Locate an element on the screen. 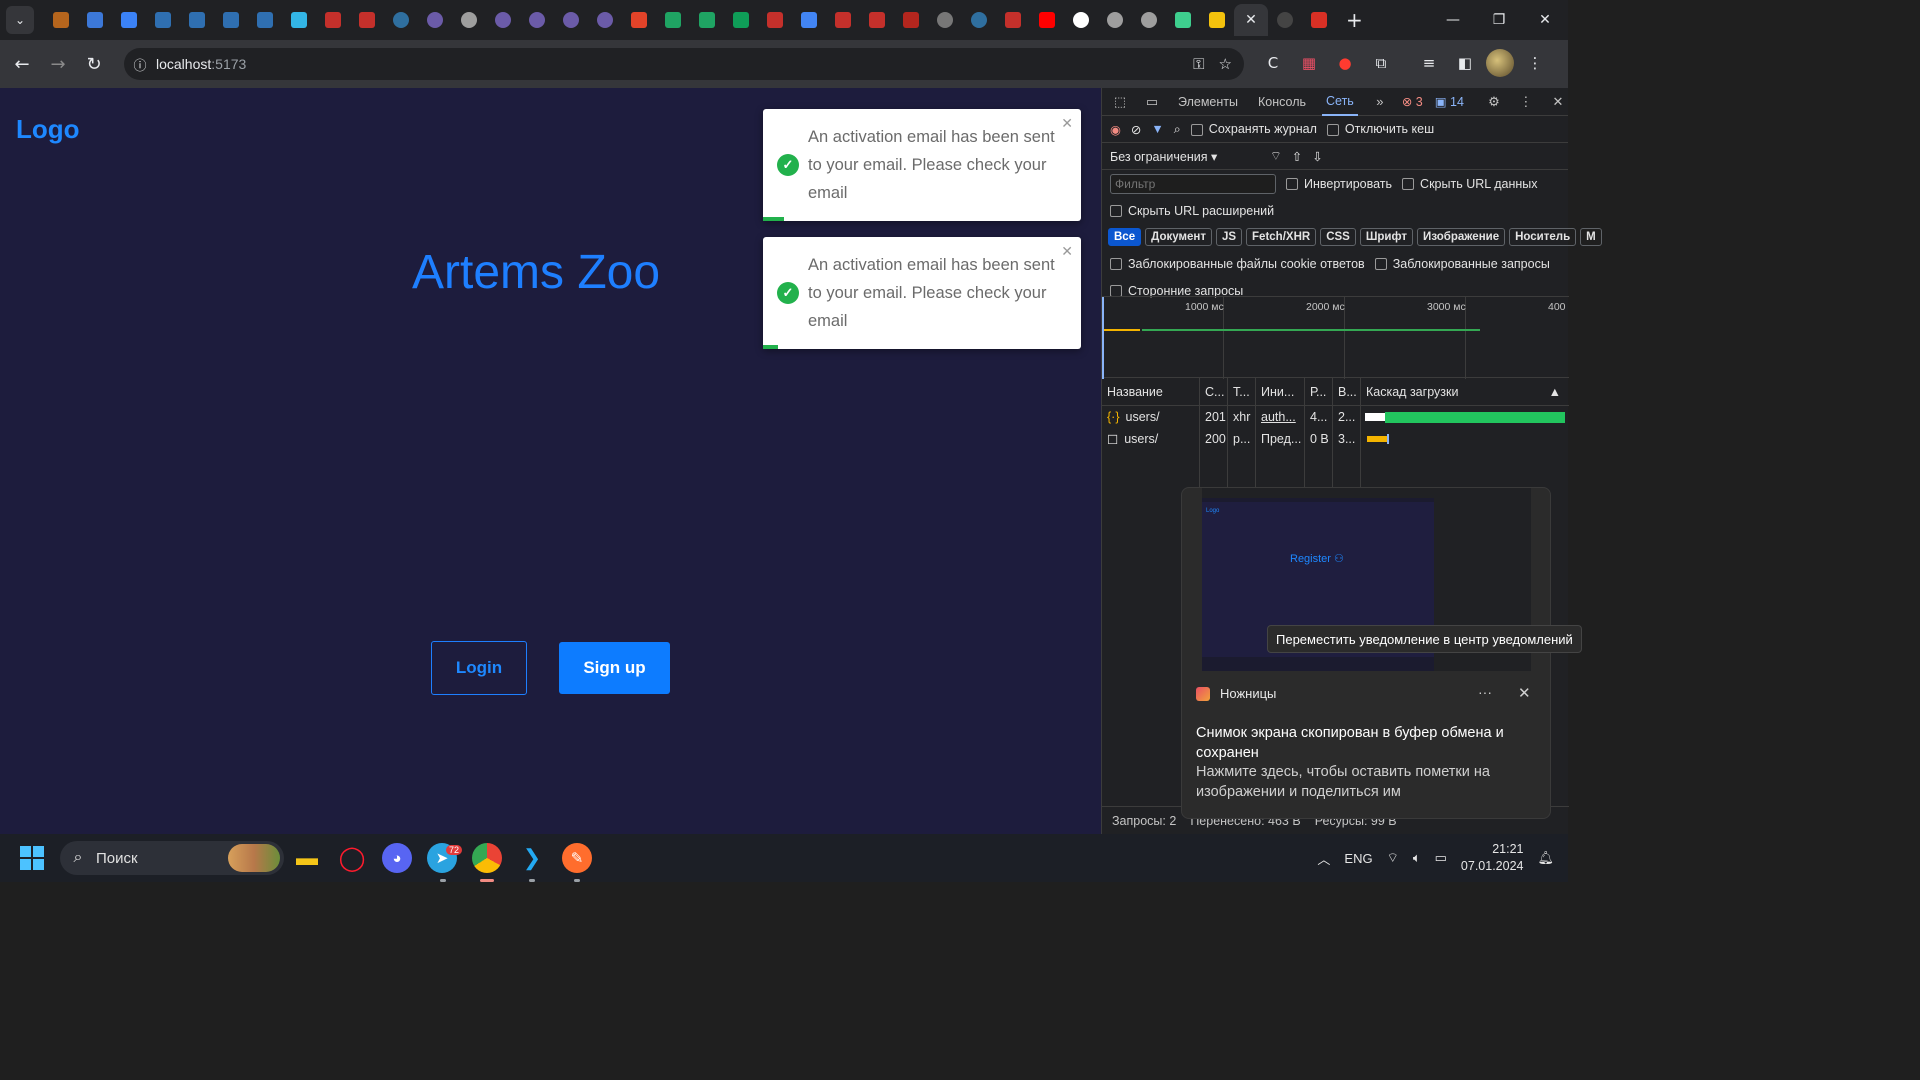  signup-button: Sign up is located at coordinates (614, 668).